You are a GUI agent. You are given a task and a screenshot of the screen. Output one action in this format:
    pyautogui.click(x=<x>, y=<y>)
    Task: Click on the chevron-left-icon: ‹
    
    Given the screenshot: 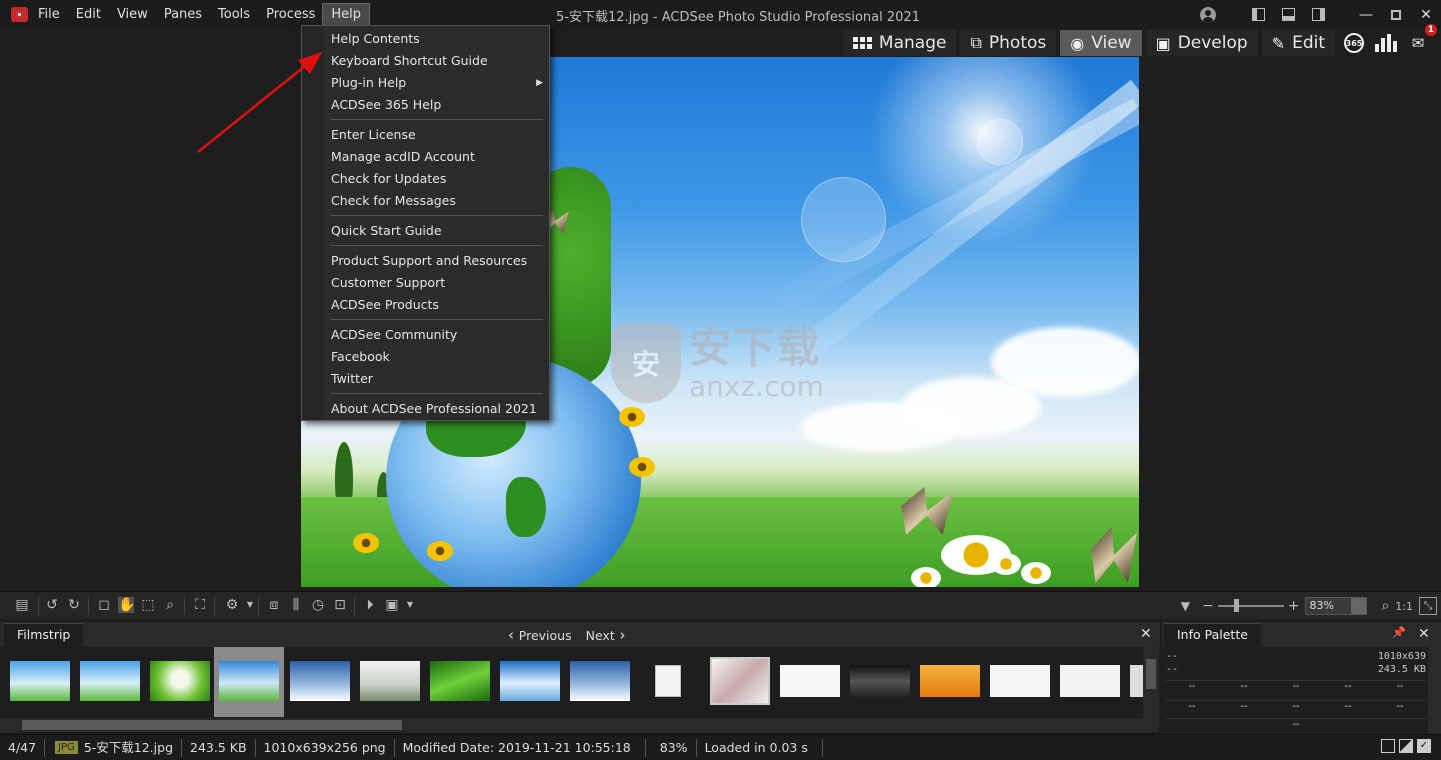 What is the action you would take?
    pyautogui.click(x=513, y=635)
    